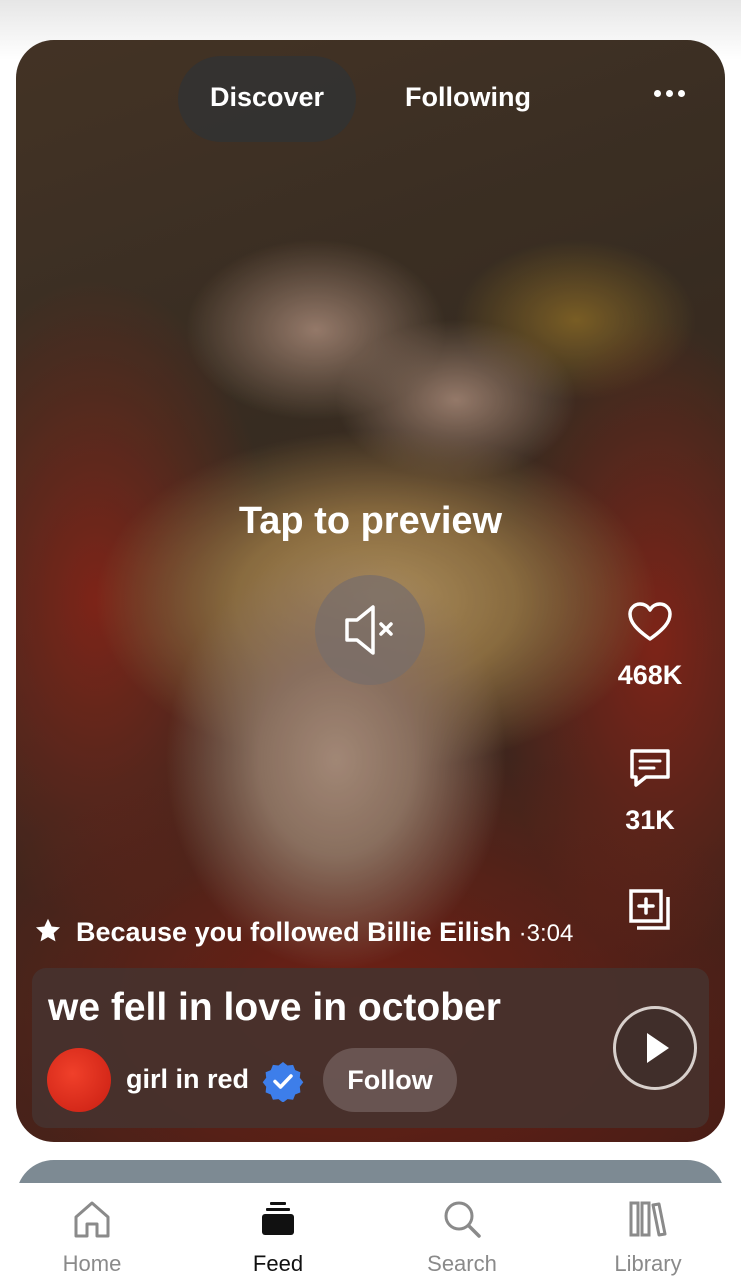  Describe the element at coordinates (92, 1263) in the screenshot. I see `nav-home-label: Home` at that location.